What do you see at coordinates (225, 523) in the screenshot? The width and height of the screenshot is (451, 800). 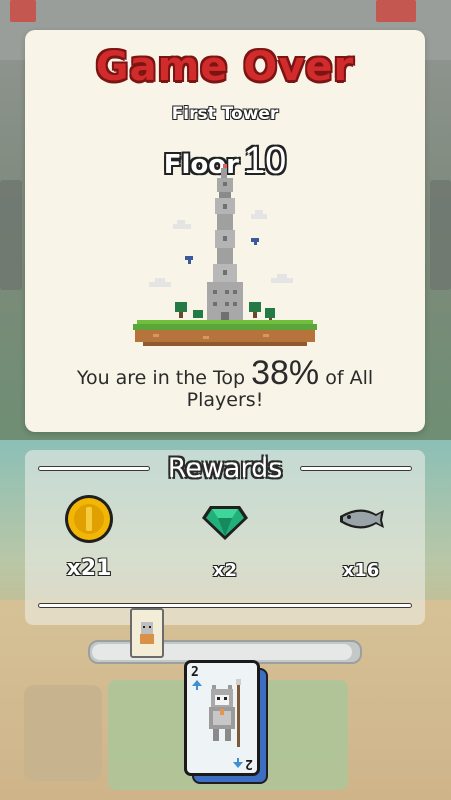 I see `emerald-gem-icon` at bounding box center [225, 523].